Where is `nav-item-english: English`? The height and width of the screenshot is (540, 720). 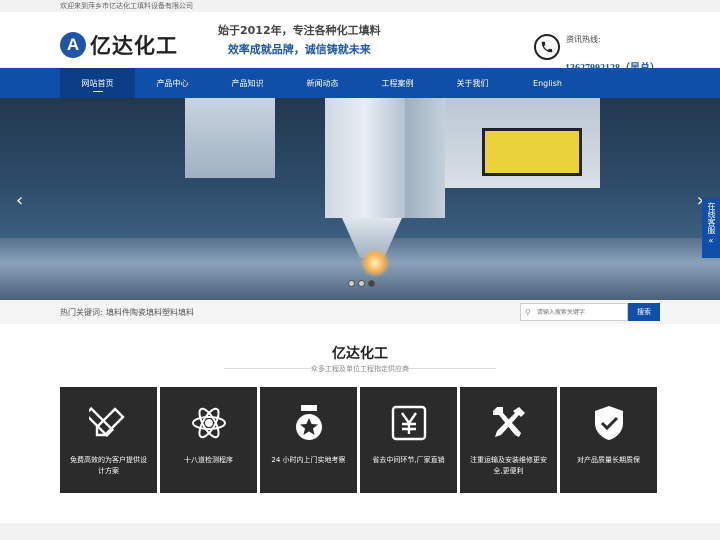
nav-item-english: English is located at coordinates (547, 83).